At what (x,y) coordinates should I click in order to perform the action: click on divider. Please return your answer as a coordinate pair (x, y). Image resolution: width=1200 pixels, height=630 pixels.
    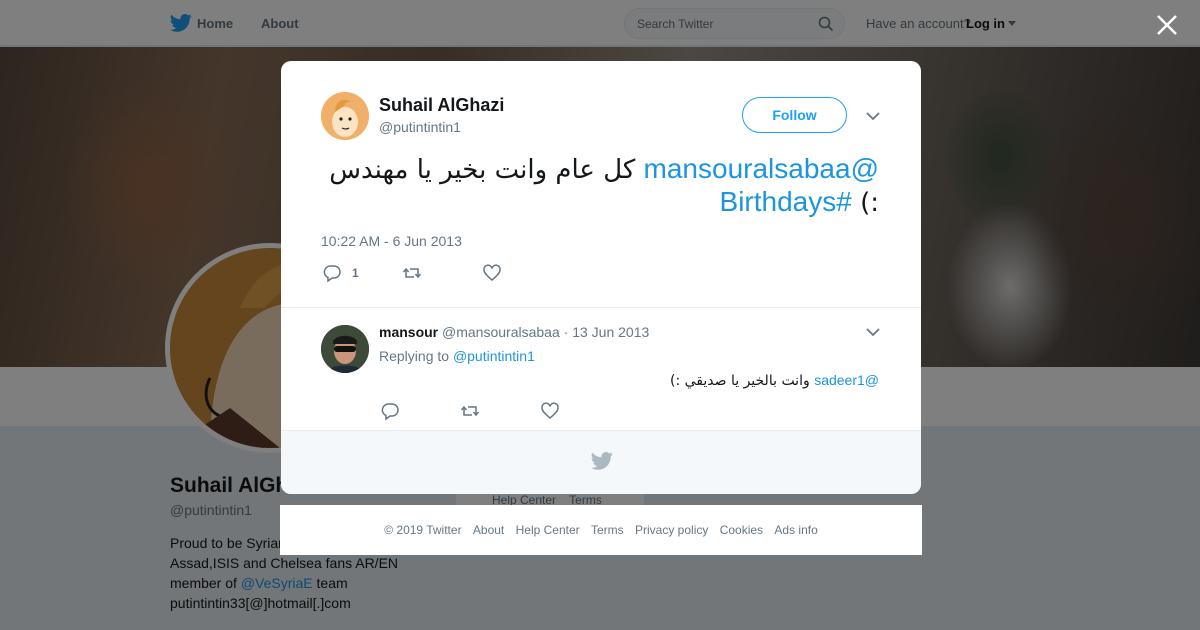
    Looking at the image, I should click on (601, 307).